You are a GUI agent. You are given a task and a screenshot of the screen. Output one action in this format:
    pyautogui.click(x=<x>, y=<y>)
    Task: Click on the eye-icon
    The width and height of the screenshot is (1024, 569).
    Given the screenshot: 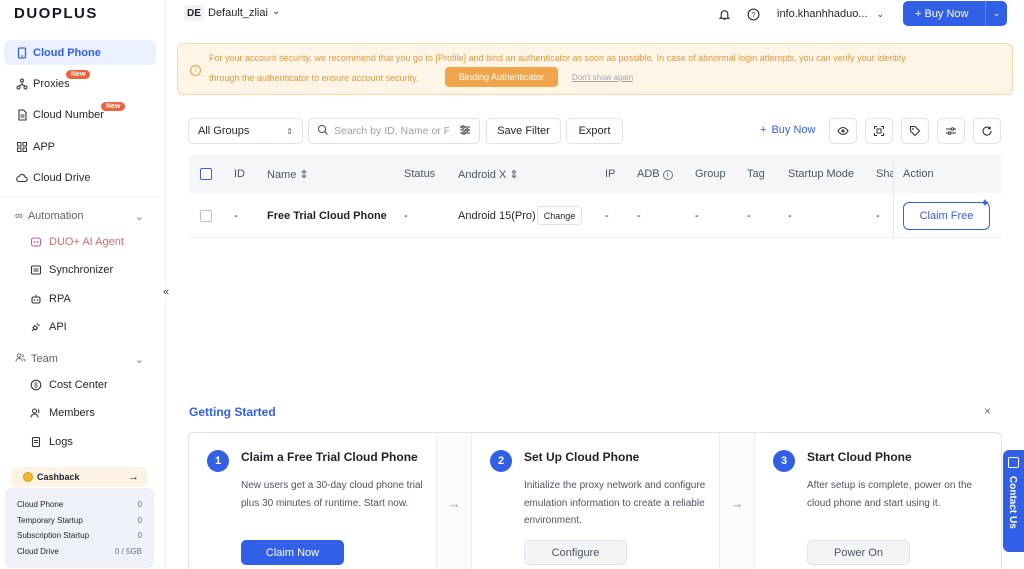 What is the action you would take?
    pyautogui.click(x=843, y=131)
    